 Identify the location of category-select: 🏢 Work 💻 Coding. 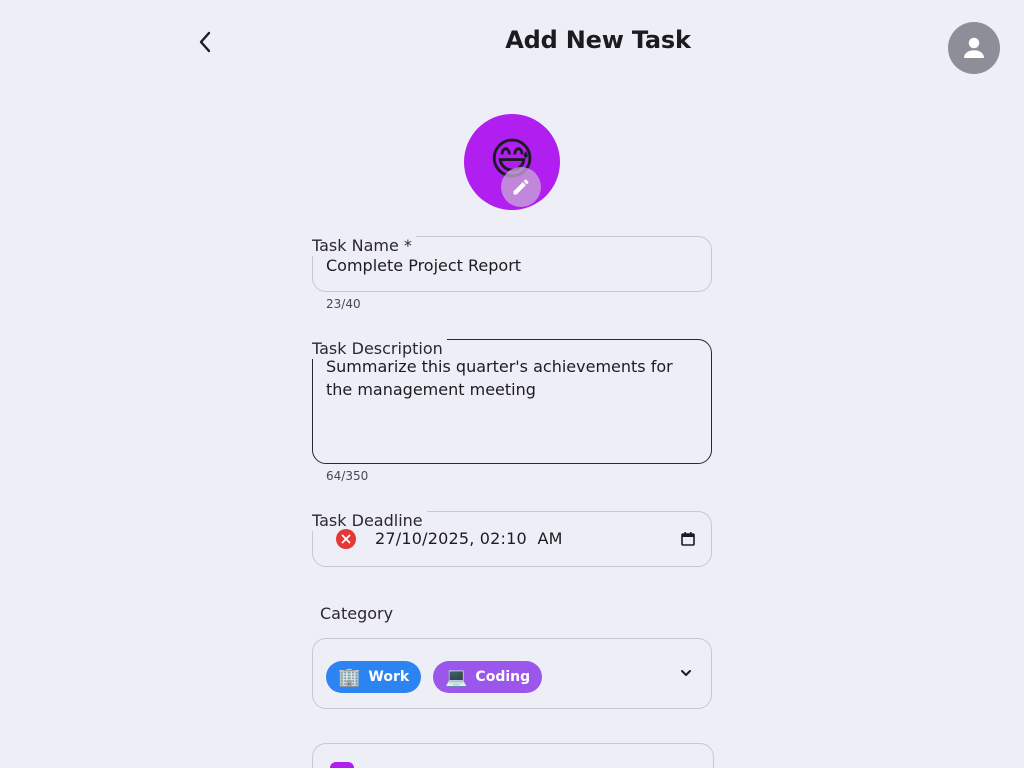
(512, 673).